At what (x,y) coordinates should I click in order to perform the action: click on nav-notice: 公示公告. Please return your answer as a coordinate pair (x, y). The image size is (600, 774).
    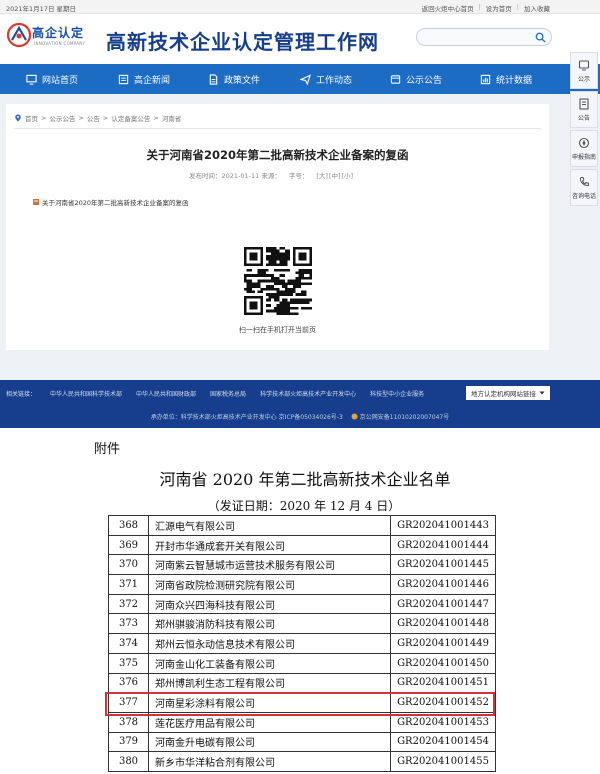
    Looking at the image, I should click on (416, 79).